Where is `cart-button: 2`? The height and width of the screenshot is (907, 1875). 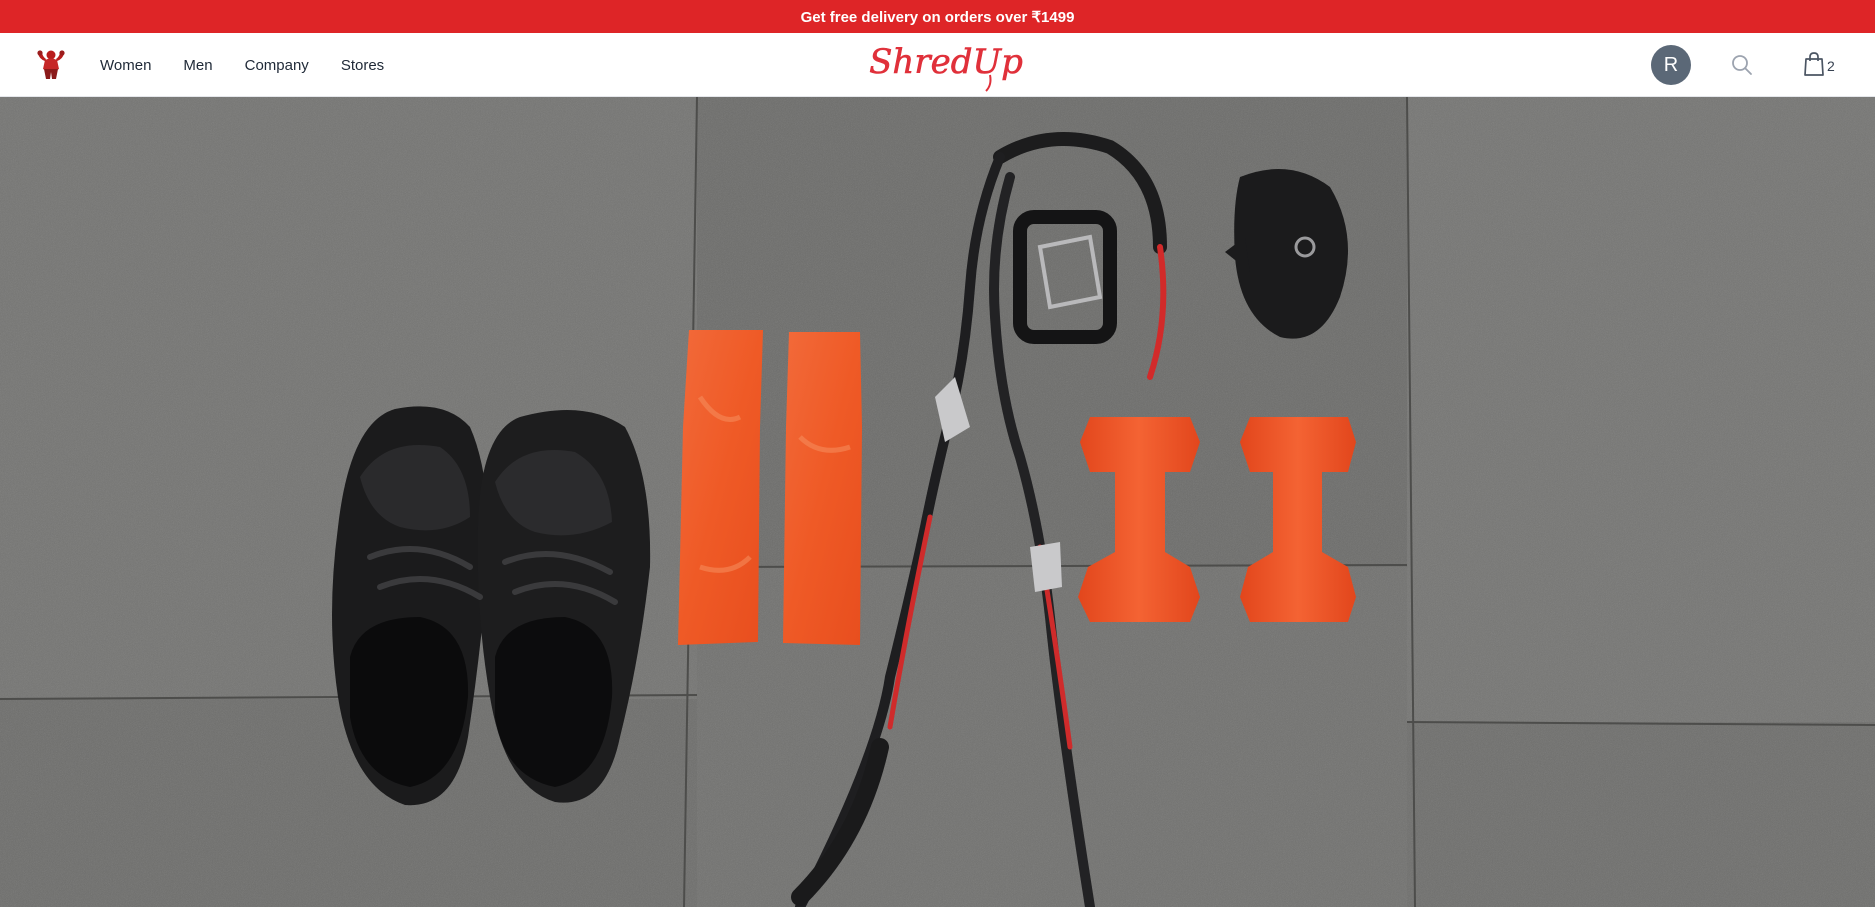
cart-button: 2 is located at coordinates (1819, 64).